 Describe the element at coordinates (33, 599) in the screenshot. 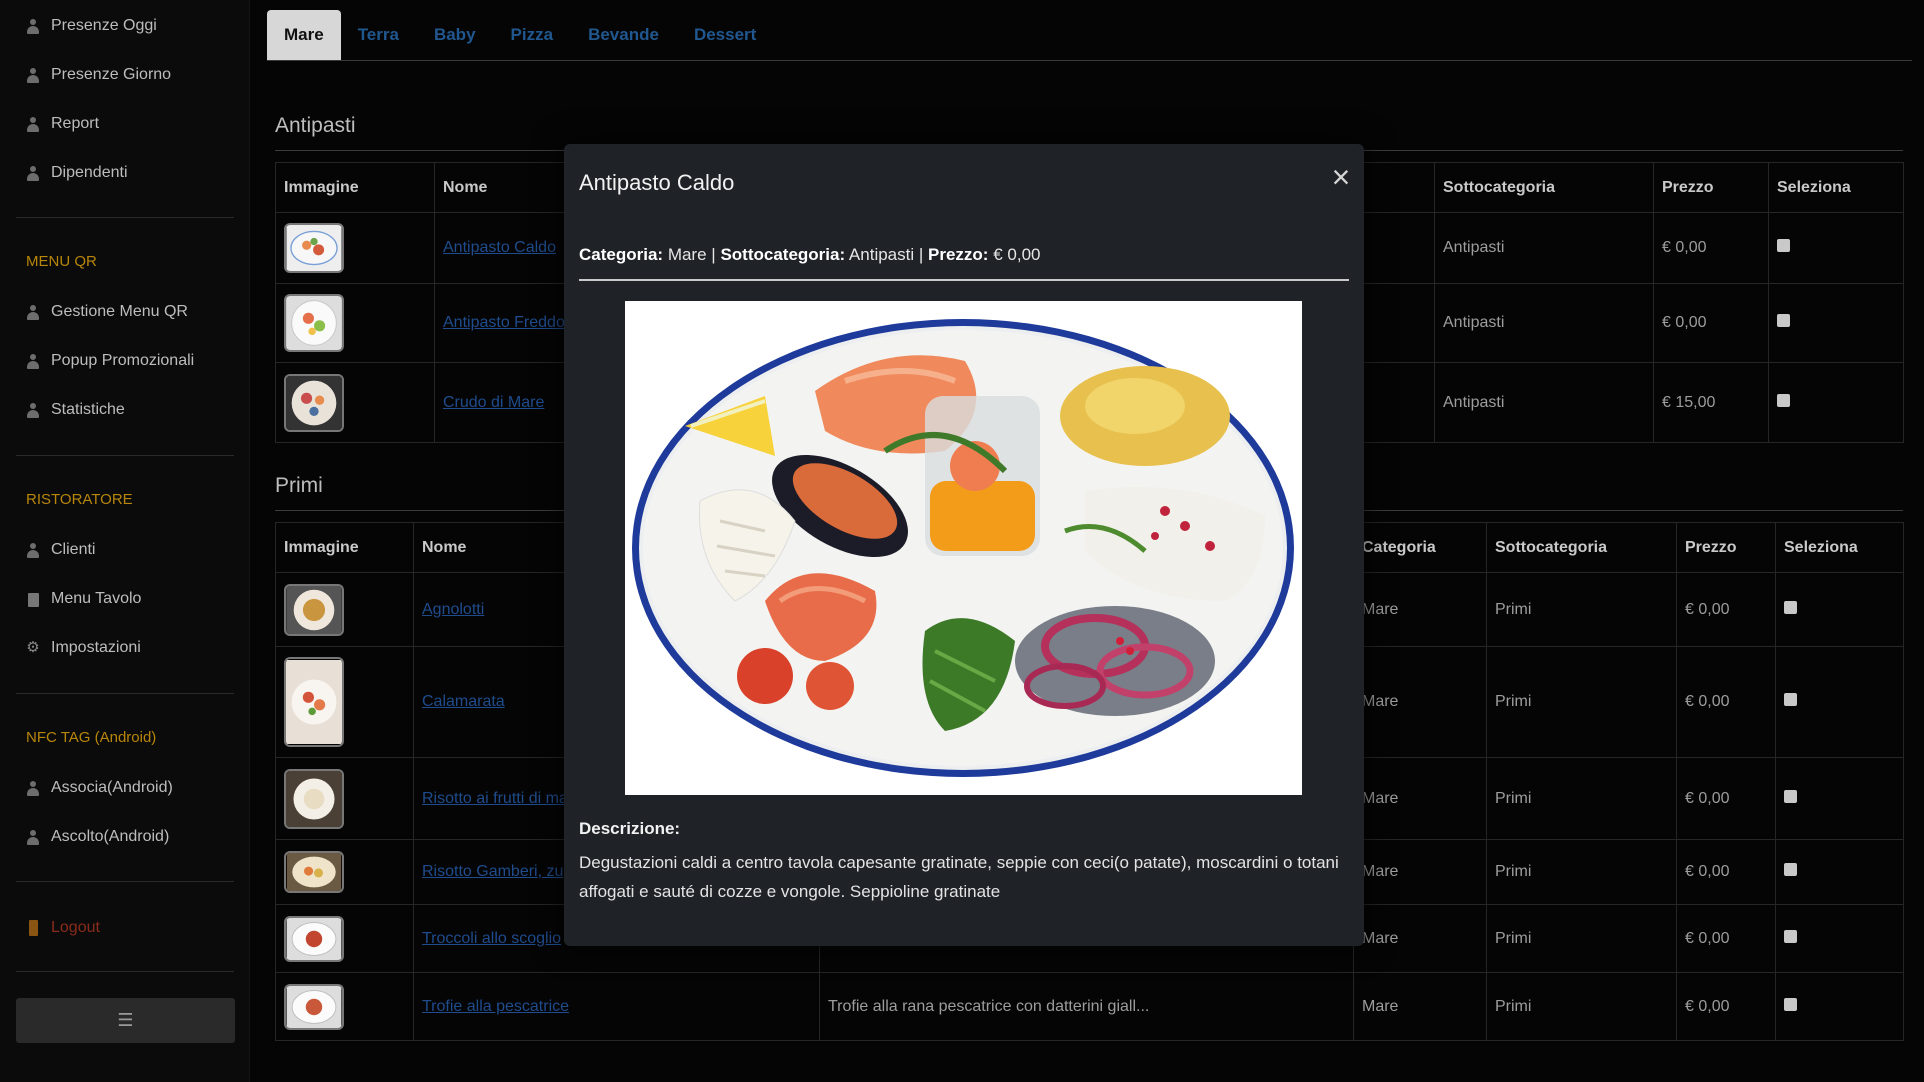

I see `document-icon` at that location.